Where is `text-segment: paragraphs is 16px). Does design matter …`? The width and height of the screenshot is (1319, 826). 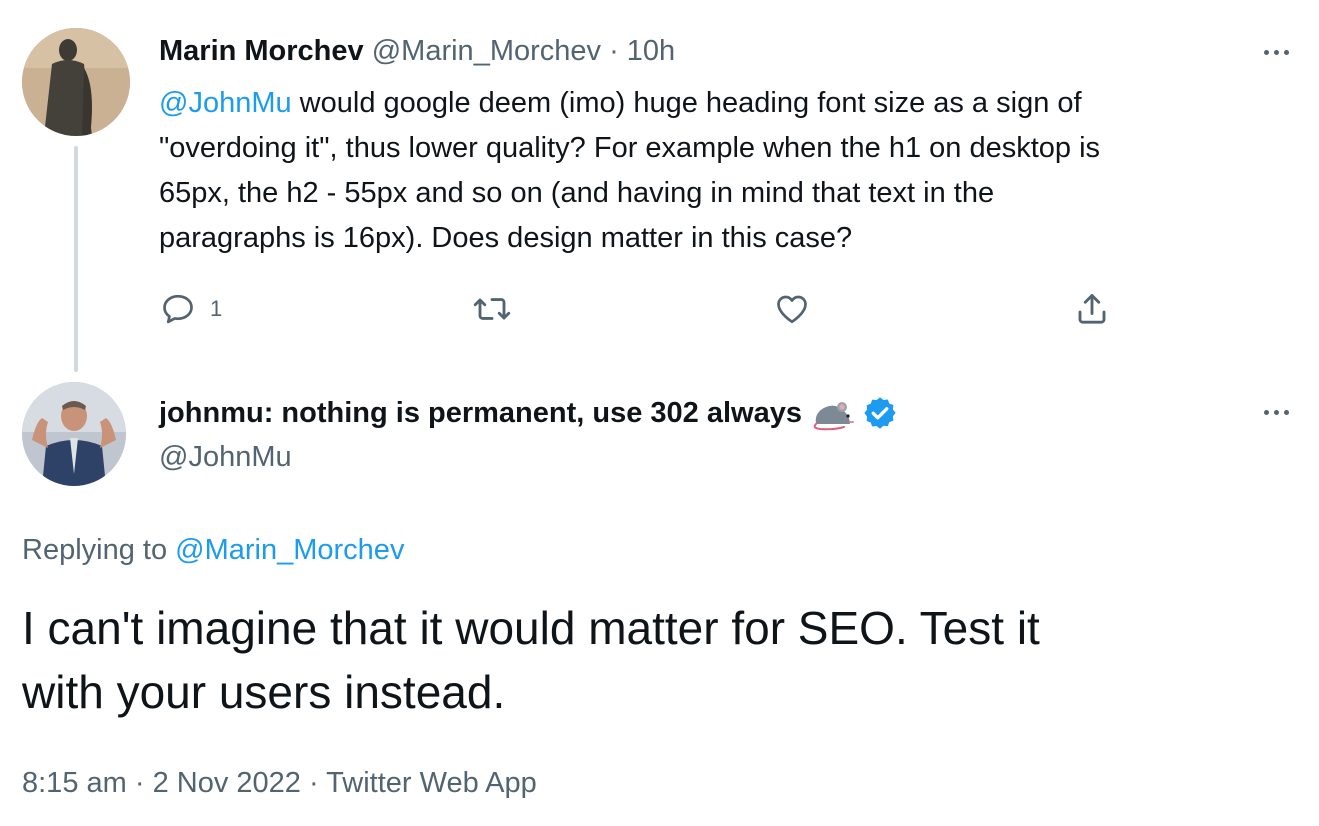 text-segment: paragraphs is 16px). Does design matter … is located at coordinates (506, 238).